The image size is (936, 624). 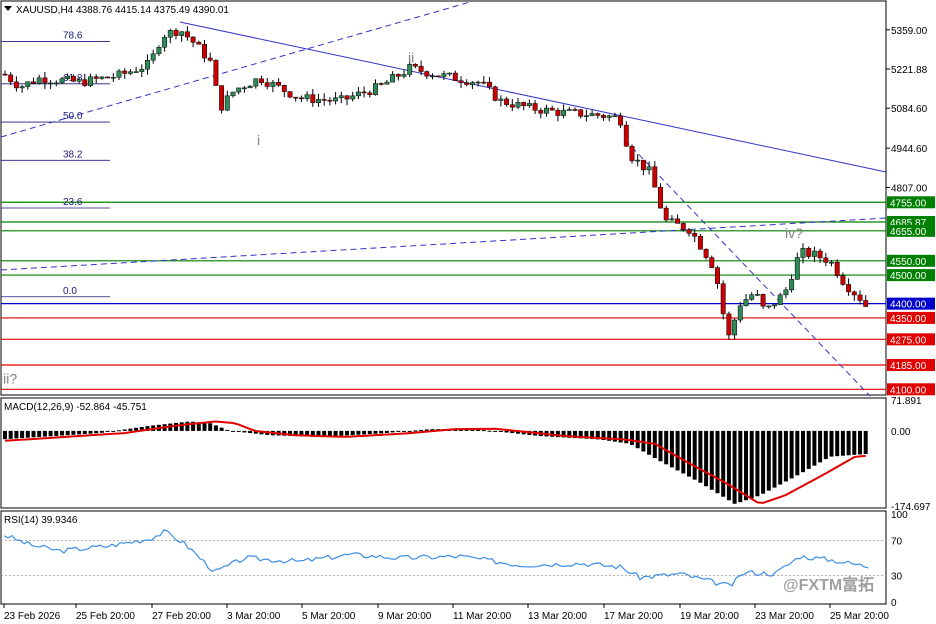 What do you see at coordinates (8, 379) in the screenshot?
I see `wave-label: iii?` at bounding box center [8, 379].